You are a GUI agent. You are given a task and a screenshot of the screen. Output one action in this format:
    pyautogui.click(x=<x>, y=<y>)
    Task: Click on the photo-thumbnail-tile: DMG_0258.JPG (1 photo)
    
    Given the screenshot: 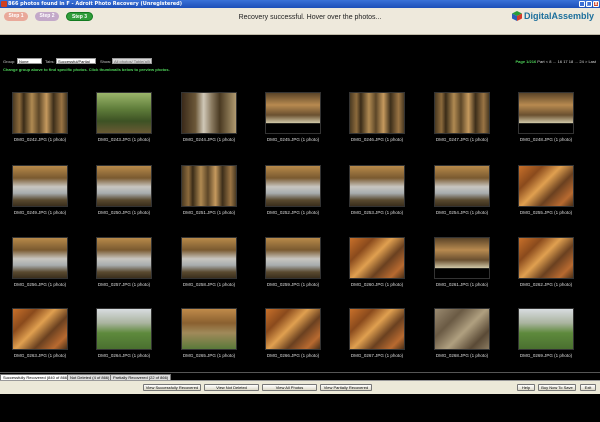 What is the action you would take?
    pyautogui.click(x=209, y=262)
    